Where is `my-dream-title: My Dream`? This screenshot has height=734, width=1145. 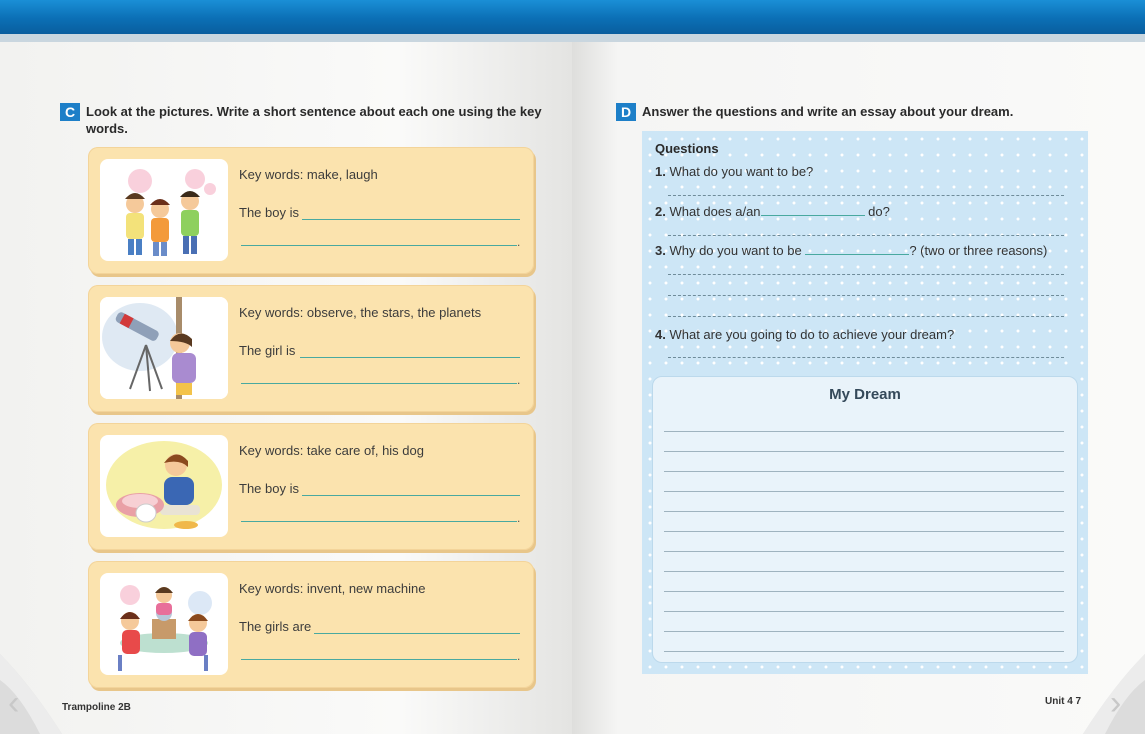
my-dream-title: My Dream is located at coordinates (865, 394).